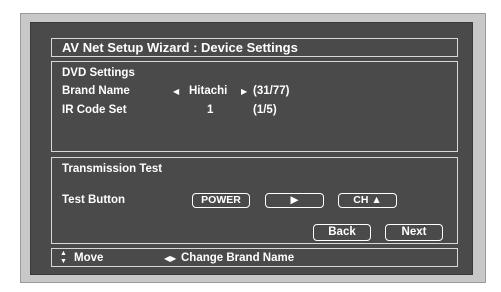 This screenshot has width=501, height=292. I want to click on ir-code-set-label: IR Code Set, so click(94, 110).